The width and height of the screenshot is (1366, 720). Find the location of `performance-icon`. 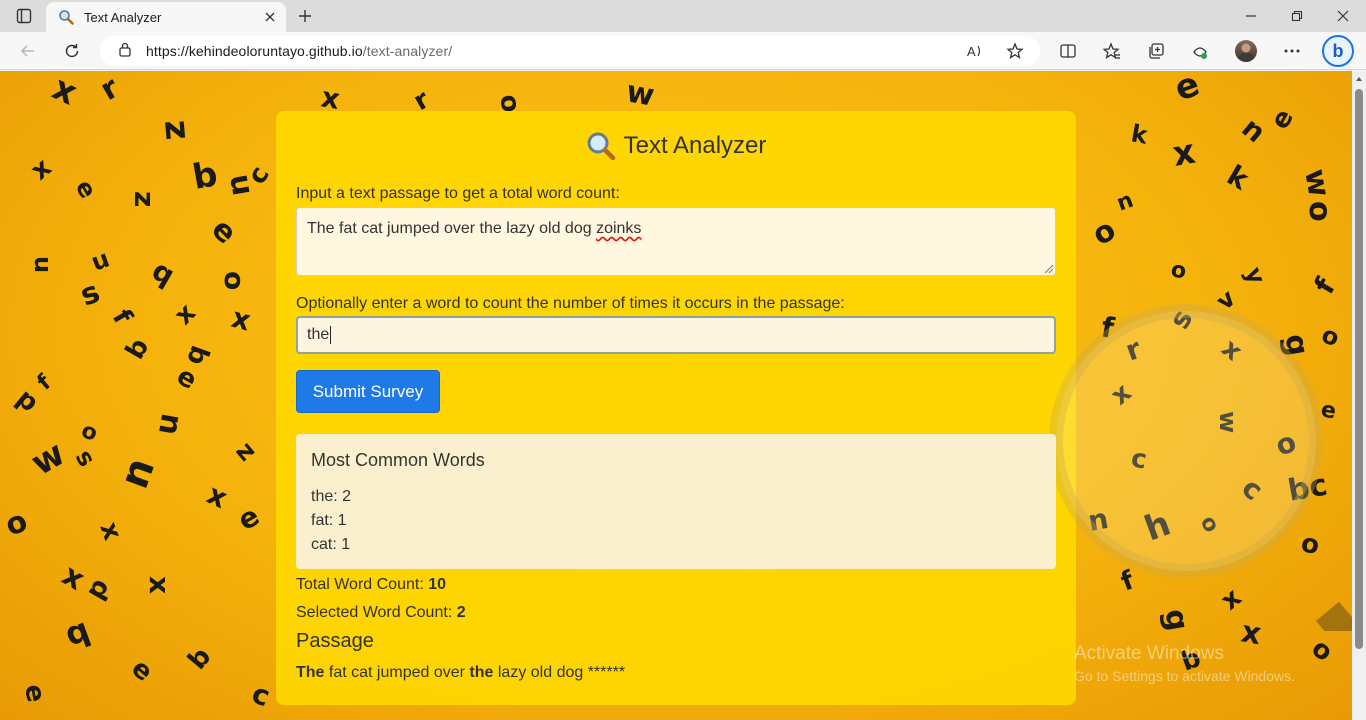

performance-icon is located at coordinates (1200, 51).